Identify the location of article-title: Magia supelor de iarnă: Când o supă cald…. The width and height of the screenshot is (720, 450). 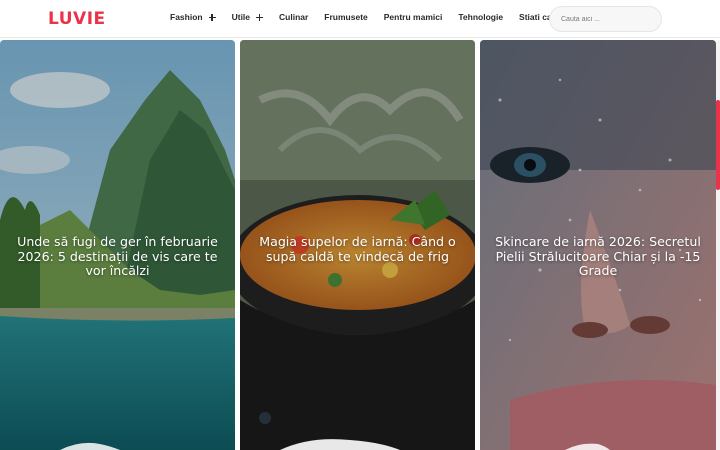
(357, 249).